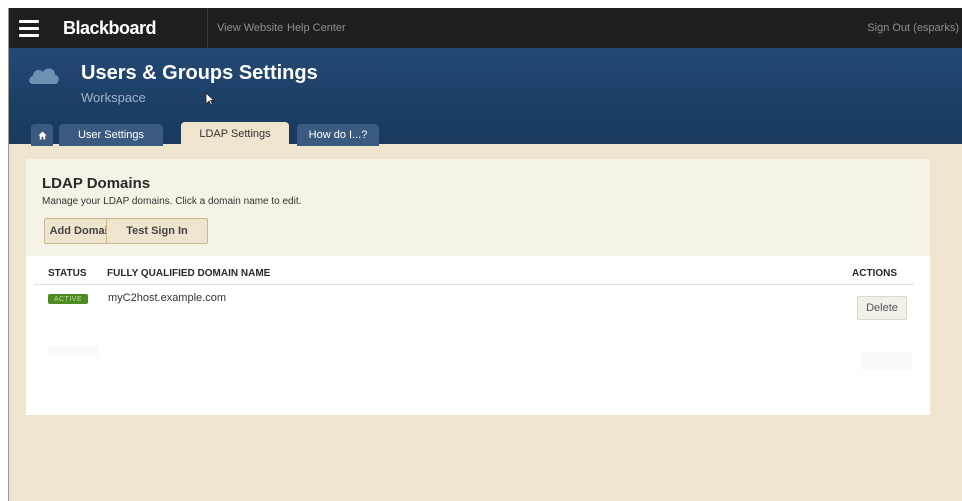 This screenshot has height=501, width=962. What do you see at coordinates (207, 28) in the screenshot?
I see `topbar-divider` at bounding box center [207, 28].